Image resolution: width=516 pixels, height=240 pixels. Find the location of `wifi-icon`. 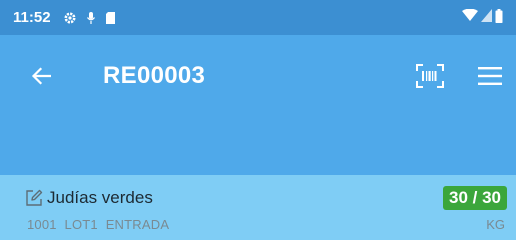

wifi-icon is located at coordinates (470, 17).